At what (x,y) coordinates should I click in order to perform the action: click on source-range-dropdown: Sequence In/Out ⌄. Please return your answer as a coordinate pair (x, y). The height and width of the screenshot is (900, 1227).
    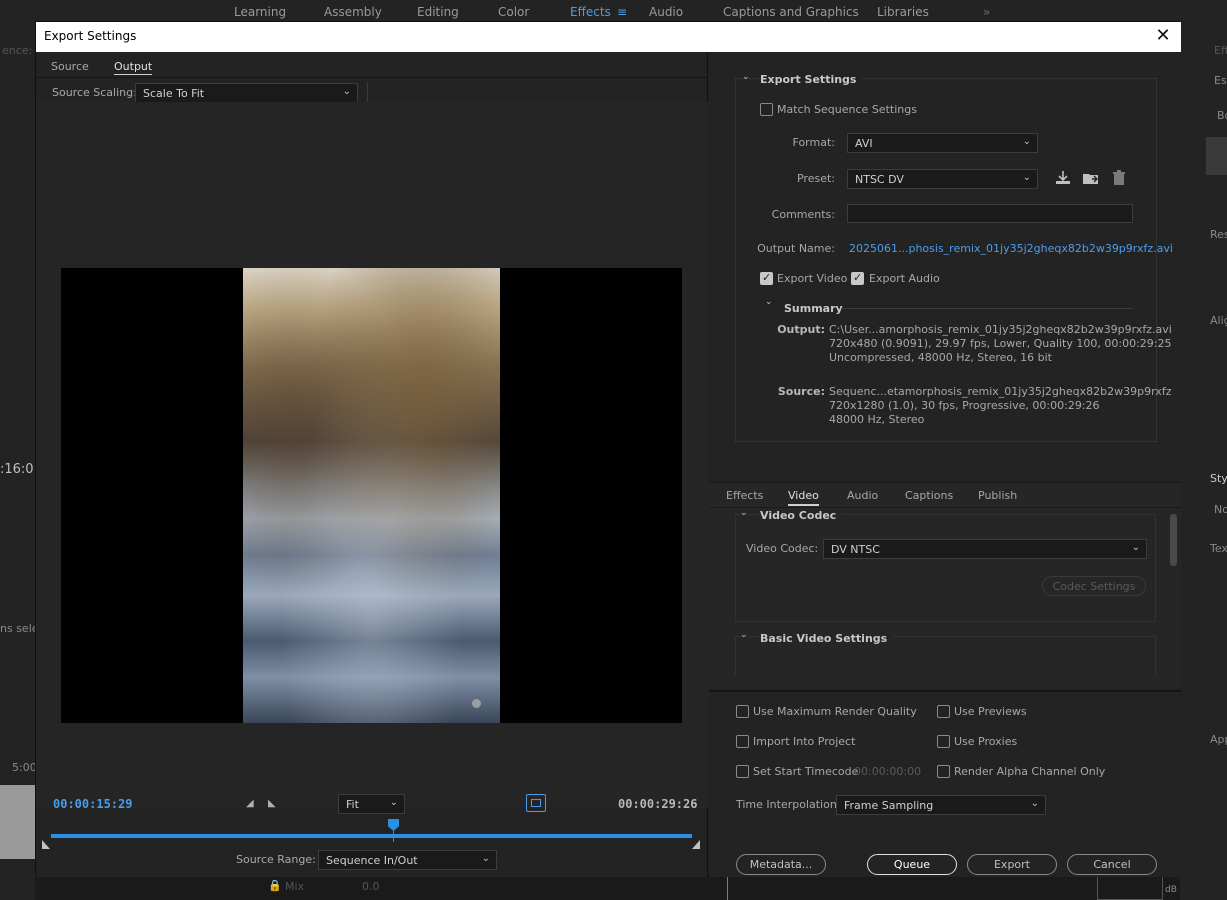
    Looking at the image, I should click on (407, 860).